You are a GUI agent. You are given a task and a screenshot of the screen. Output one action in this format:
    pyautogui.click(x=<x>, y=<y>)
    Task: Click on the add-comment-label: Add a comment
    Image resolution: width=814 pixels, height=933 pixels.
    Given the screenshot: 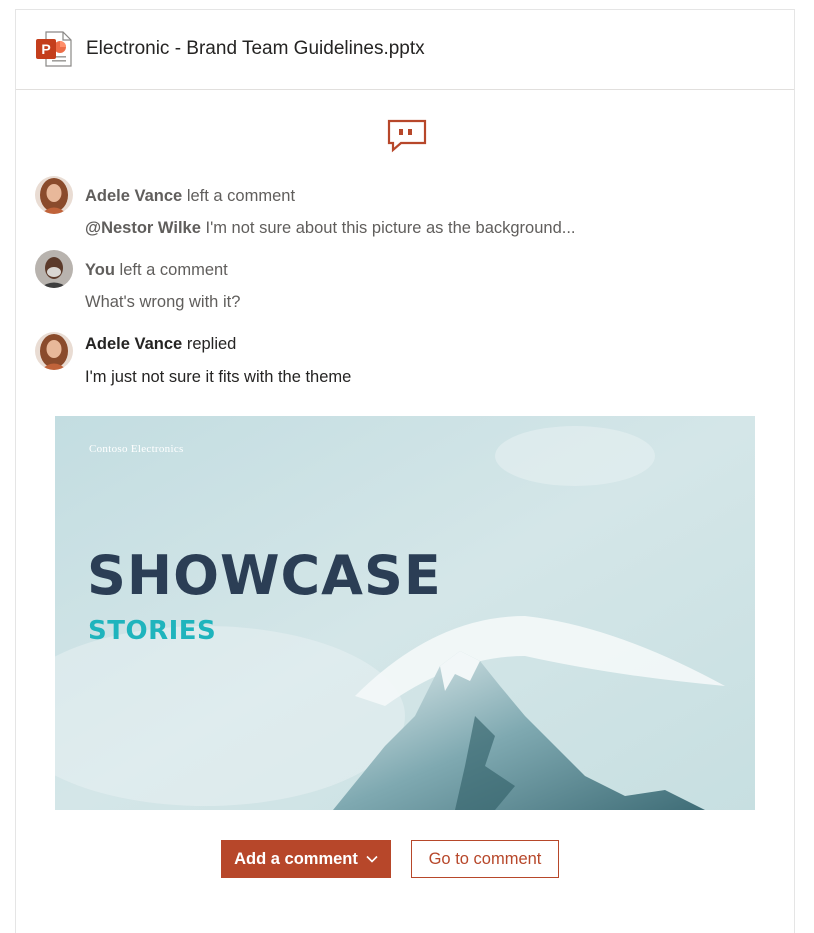 What is the action you would take?
    pyautogui.click(x=296, y=858)
    